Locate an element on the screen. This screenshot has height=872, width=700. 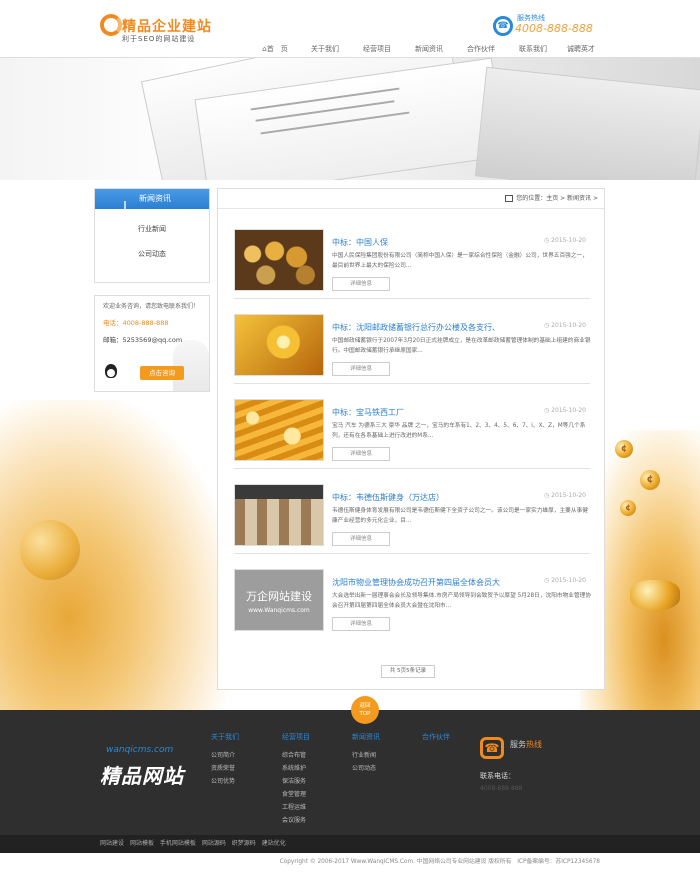
sidebar-item-company-news: 公司动态 is located at coordinates (152, 254).